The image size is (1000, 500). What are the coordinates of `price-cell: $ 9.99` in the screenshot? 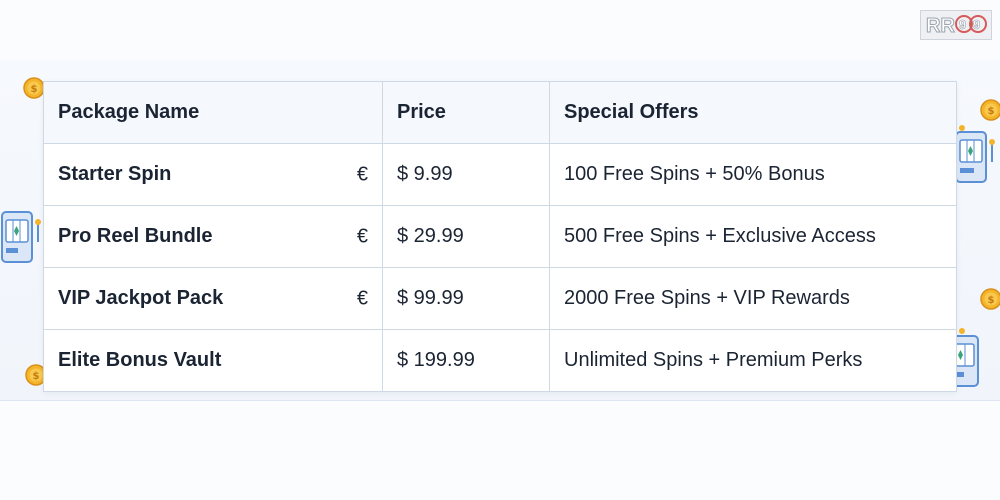 It's located at (466, 174).